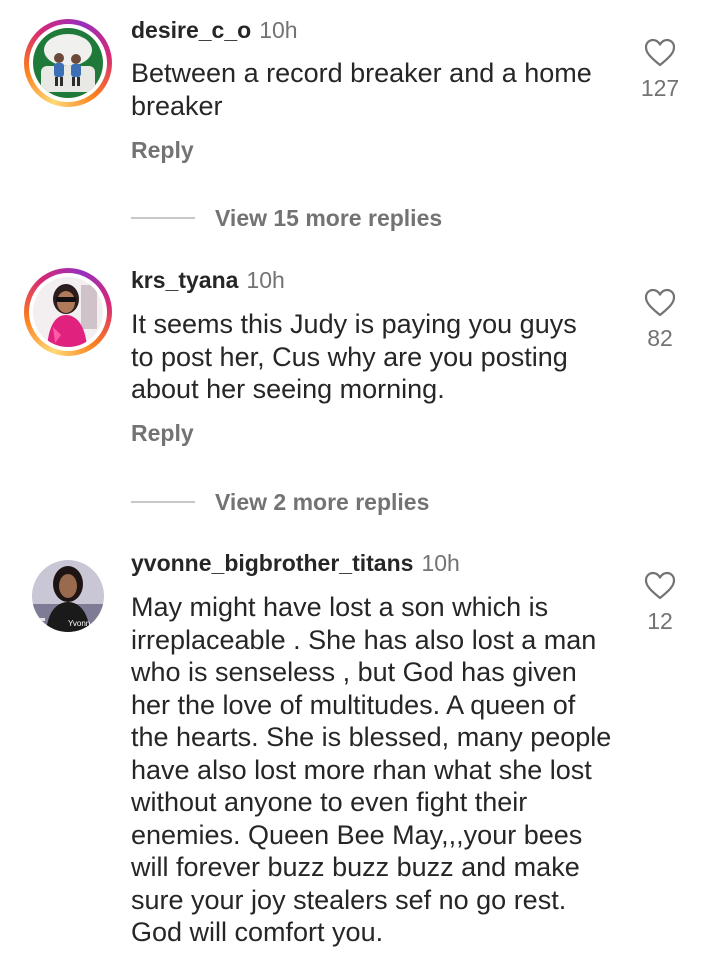 Image resolution: width=720 pixels, height=965 pixels. Describe the element at coordinates (79, 623) in the screenshot. I see `avatar-caption: Yvonn` at that location.